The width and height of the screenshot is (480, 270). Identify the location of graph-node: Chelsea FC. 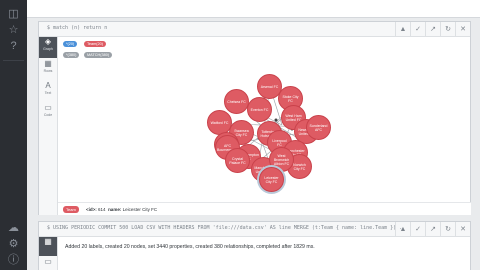
(236, 101).